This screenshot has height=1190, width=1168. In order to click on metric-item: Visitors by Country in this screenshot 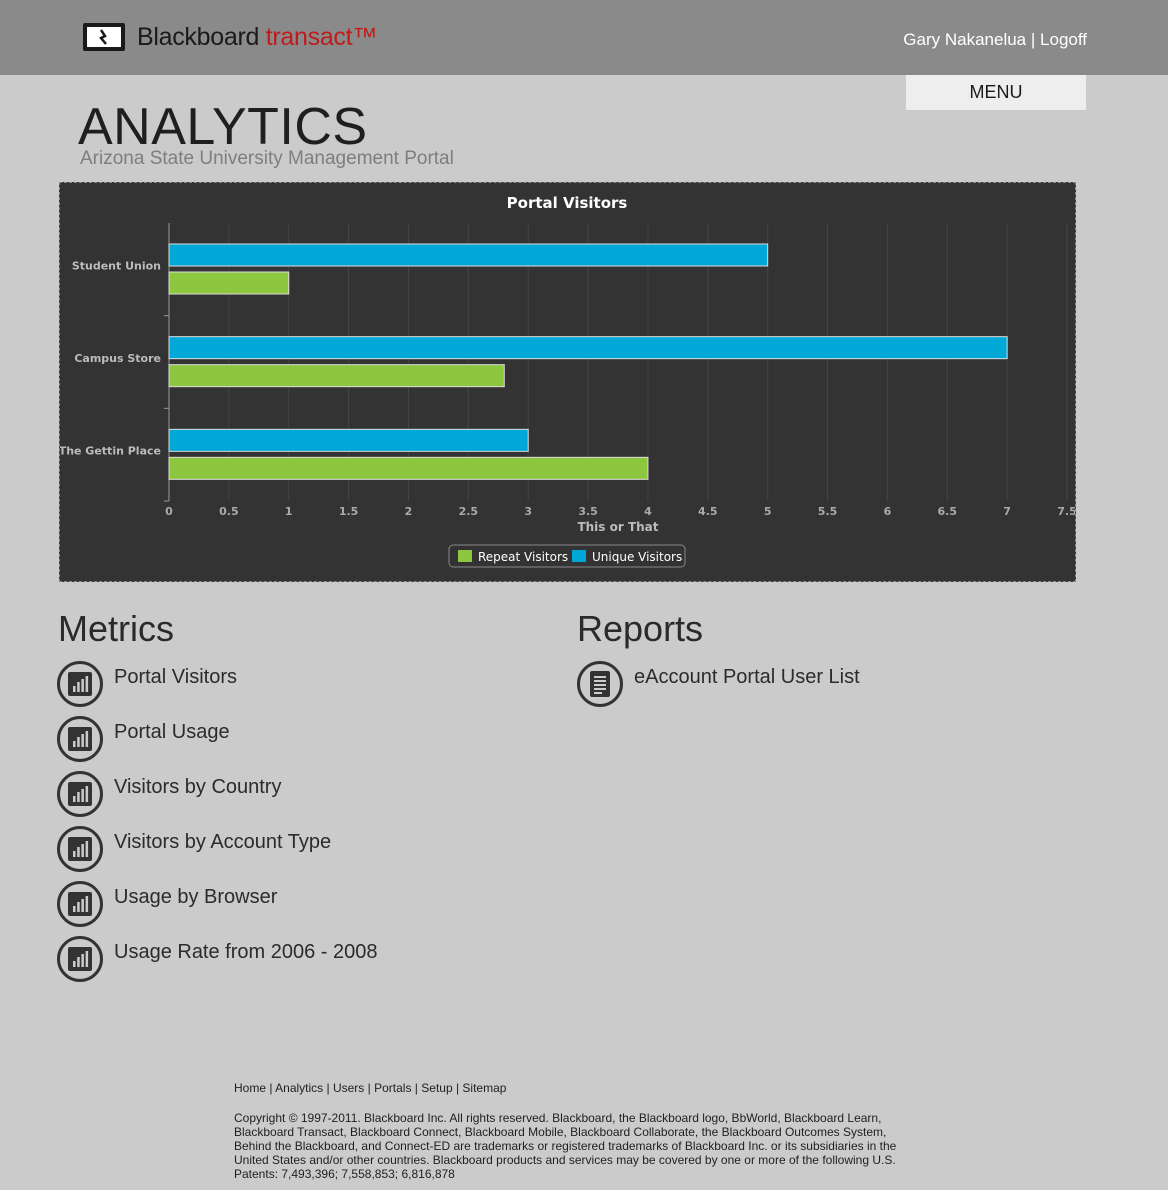, I will do `click(169, 794)`.